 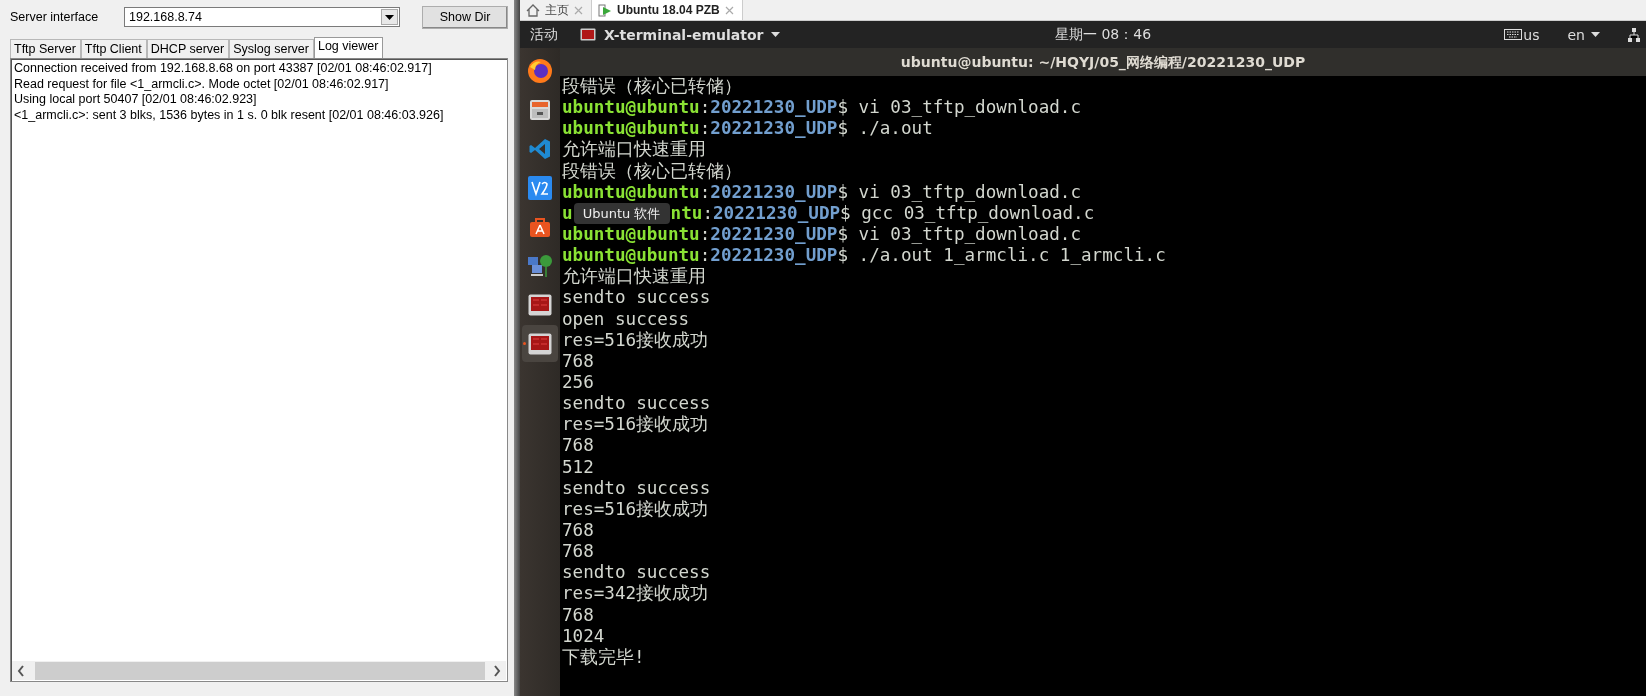 I want to click on keyboard-icon, so click(x=1513, y=34).